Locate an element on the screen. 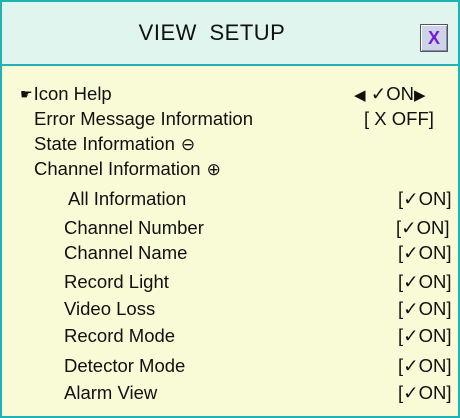  menu-item-video-loss: Video Loss [✓ON] is located at coordinates (230, 309).